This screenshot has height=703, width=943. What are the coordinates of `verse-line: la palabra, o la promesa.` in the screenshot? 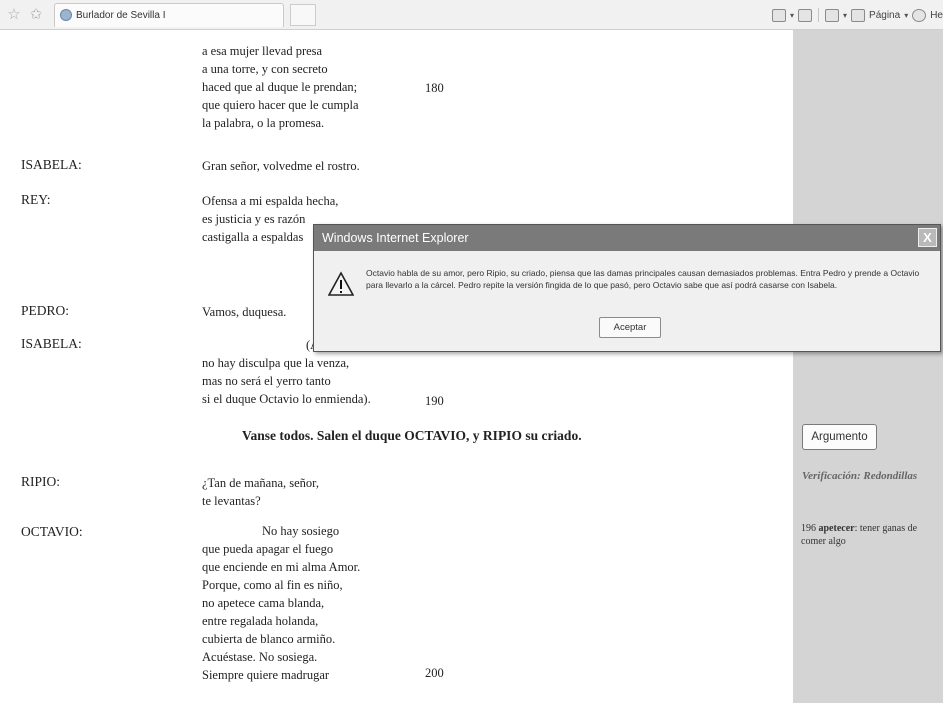 It's located at (263, 123).